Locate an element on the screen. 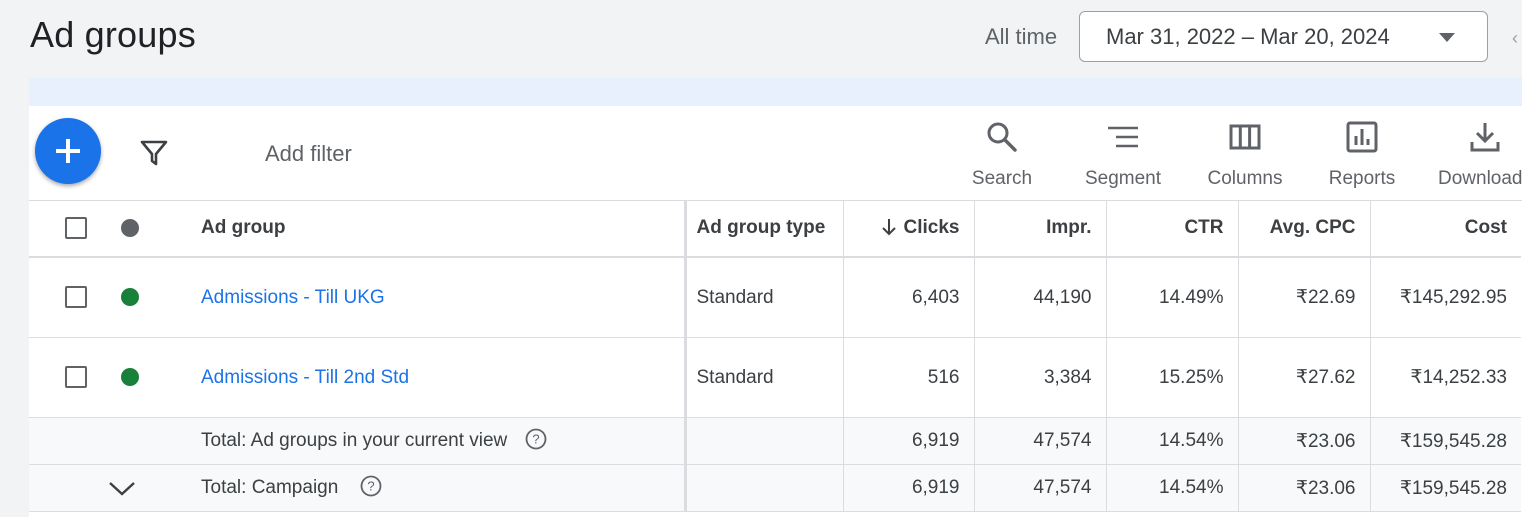  status-header-icon is located at coordinates (130, 227).